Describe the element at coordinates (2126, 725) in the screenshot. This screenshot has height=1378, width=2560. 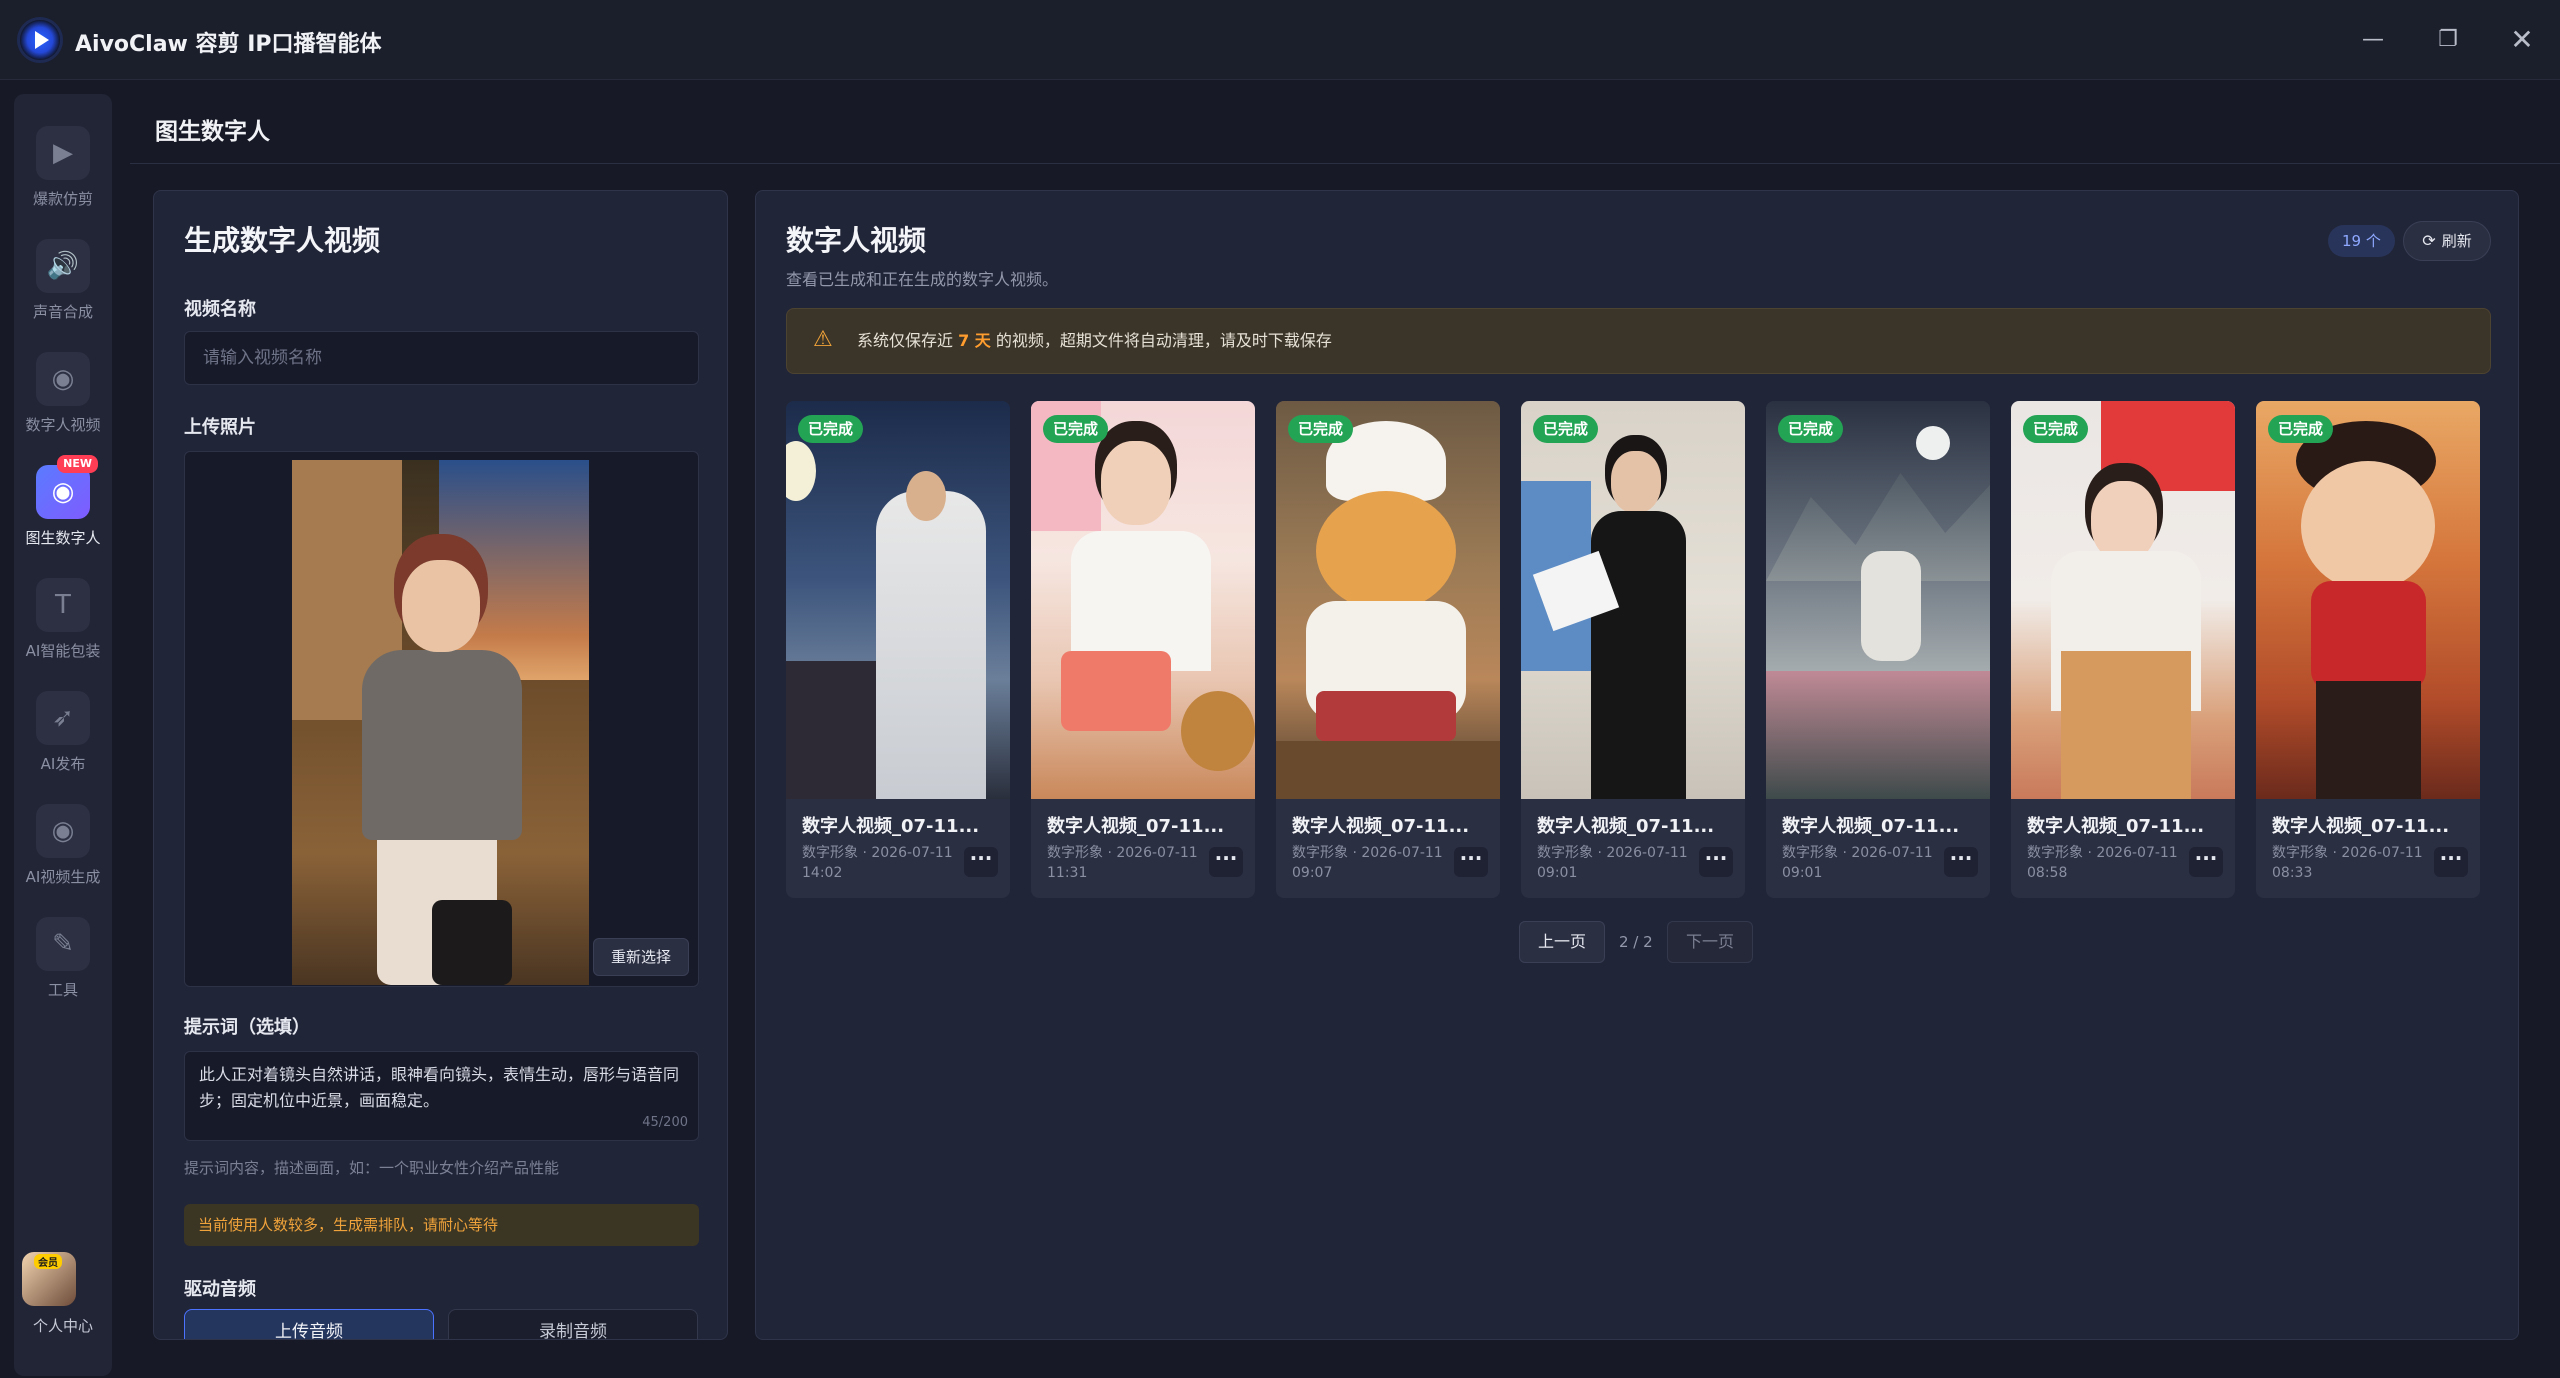
I see `thumb-peach-box` at that location.